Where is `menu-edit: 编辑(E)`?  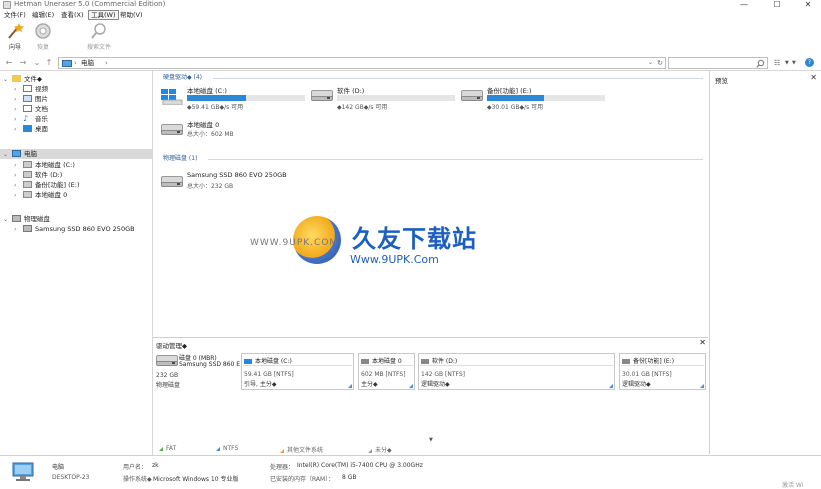 menu-edit: 编辑(E) is located at coordinates (43, 15).